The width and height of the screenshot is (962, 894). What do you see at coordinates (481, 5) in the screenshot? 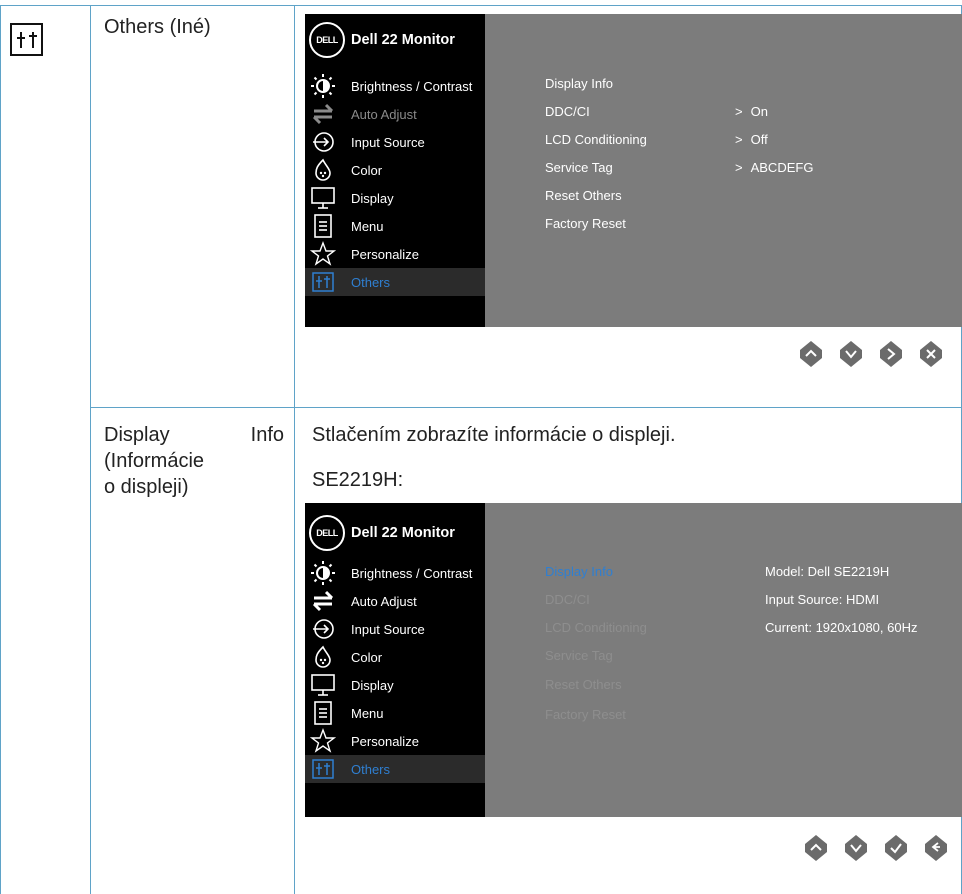
I see `table-top-border` at bounding box center [481, 5].